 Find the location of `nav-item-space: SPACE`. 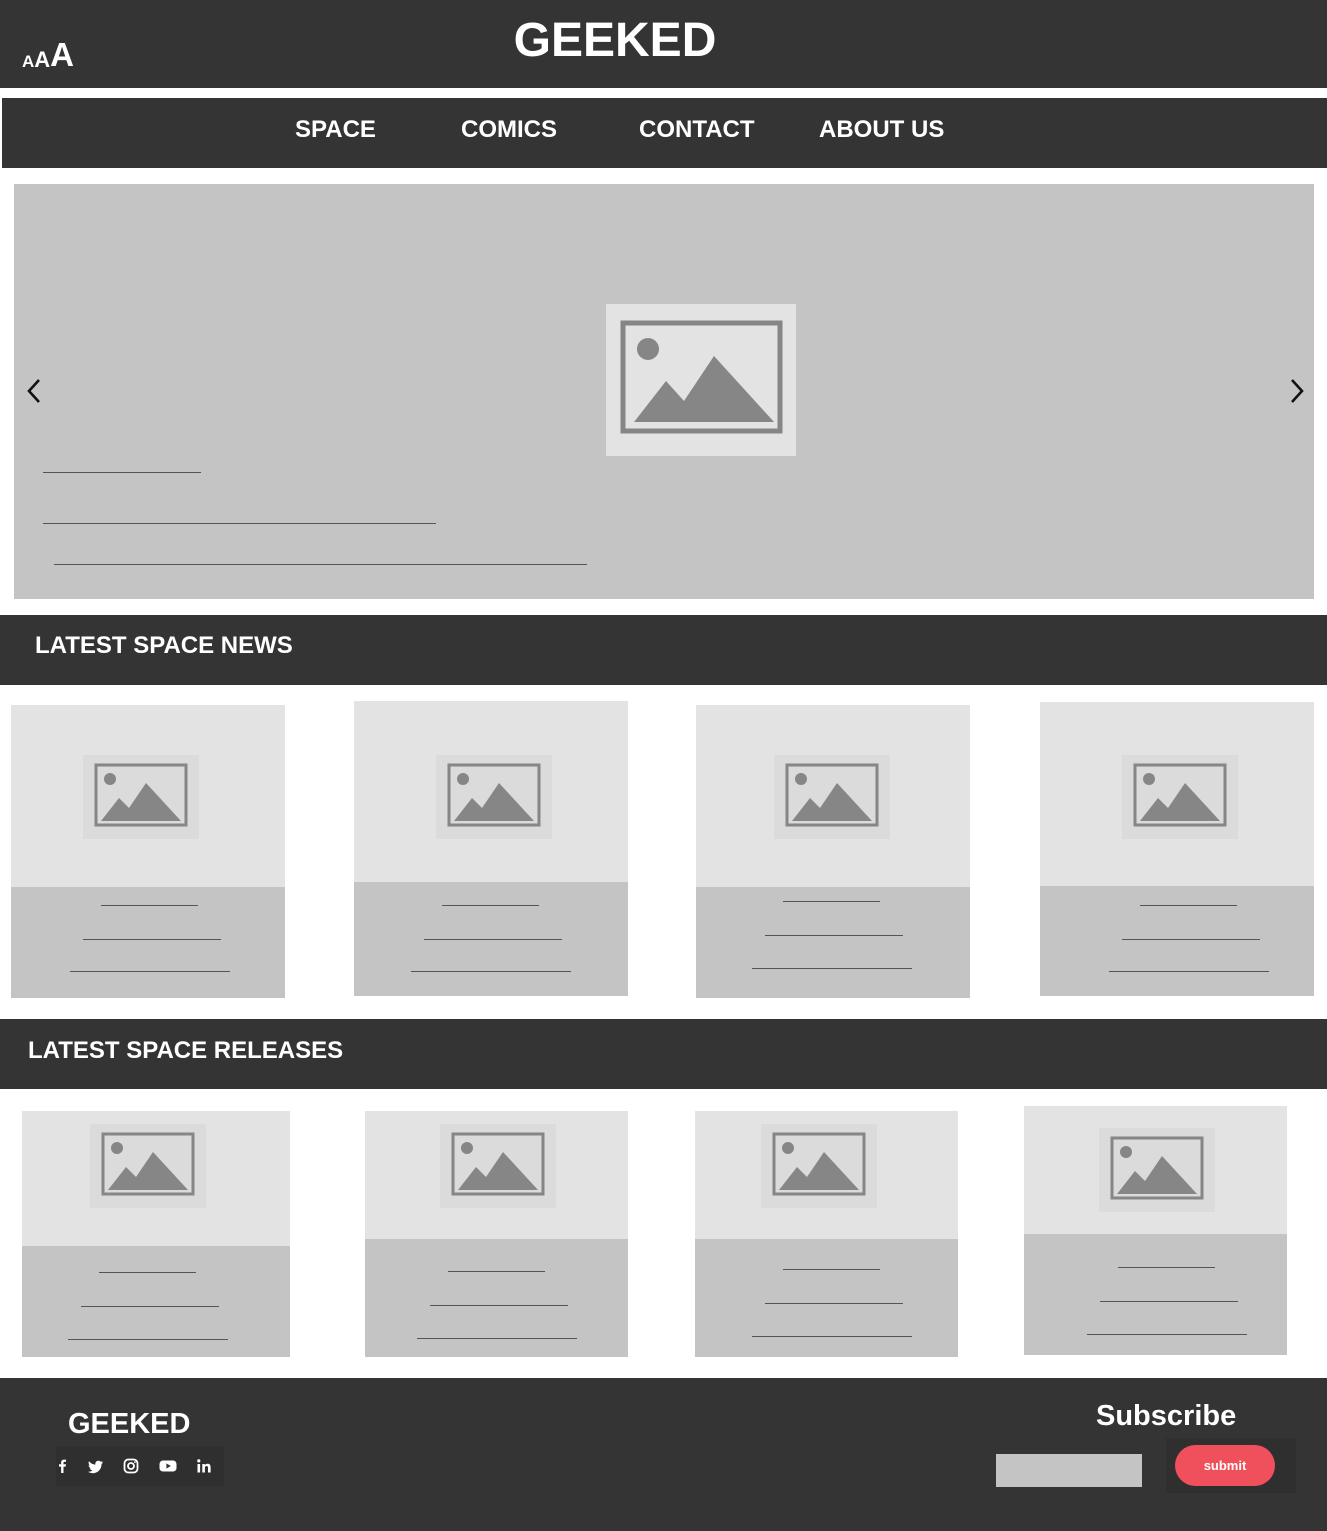

nav-item-space: SPACE is located at coordinates (335, 130).